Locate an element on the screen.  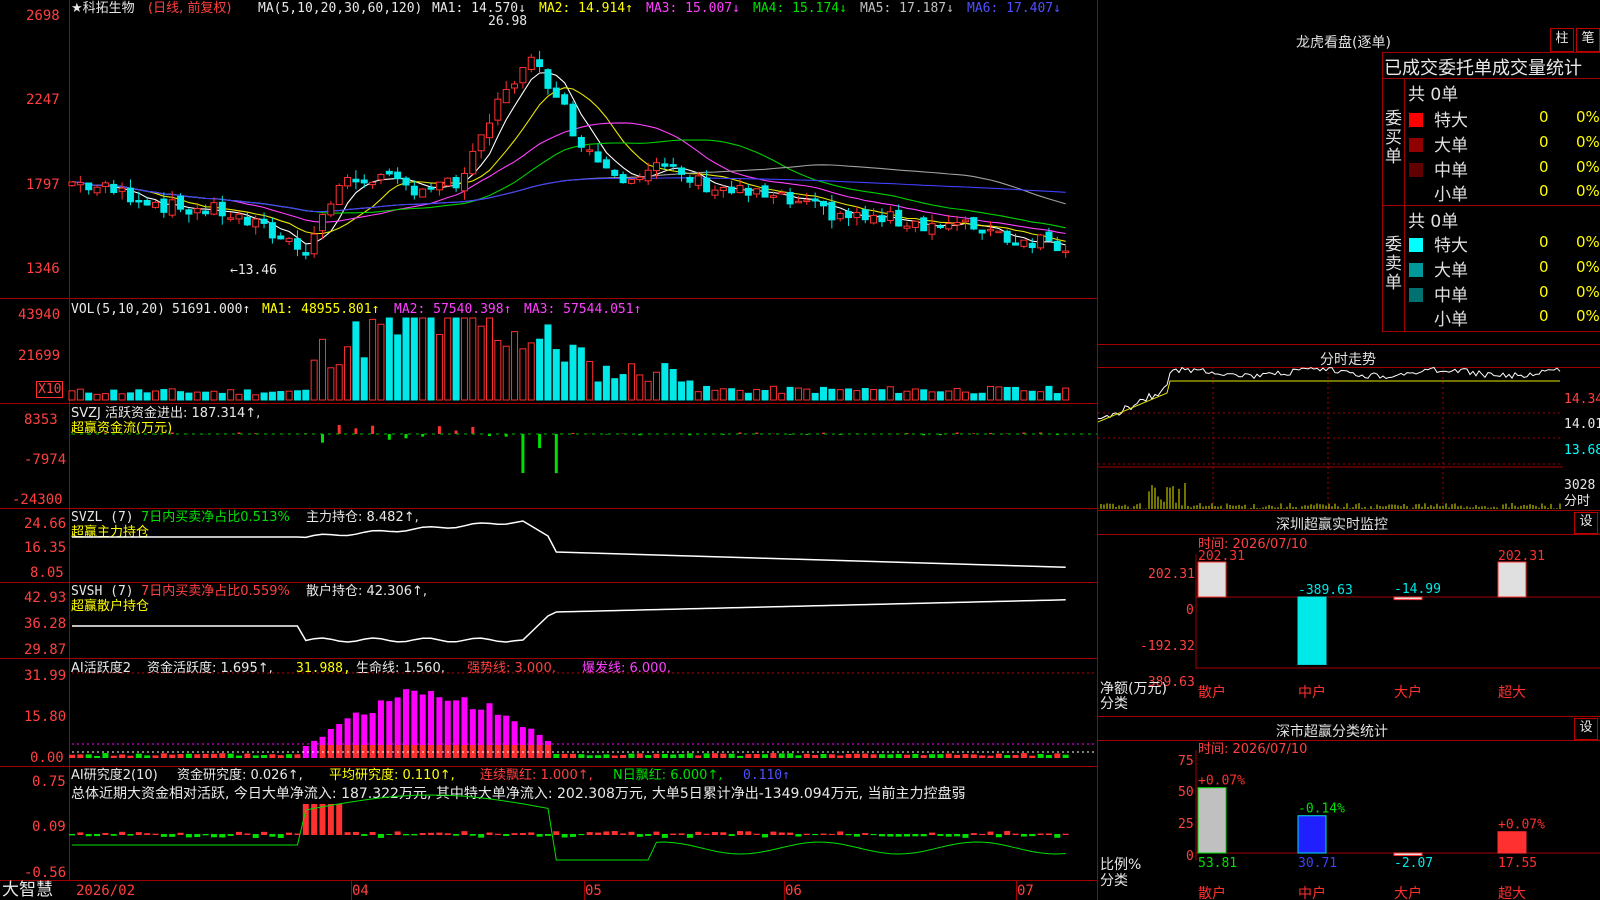
bar-value-label: -389.63 is located at coordinates (1325, 590).